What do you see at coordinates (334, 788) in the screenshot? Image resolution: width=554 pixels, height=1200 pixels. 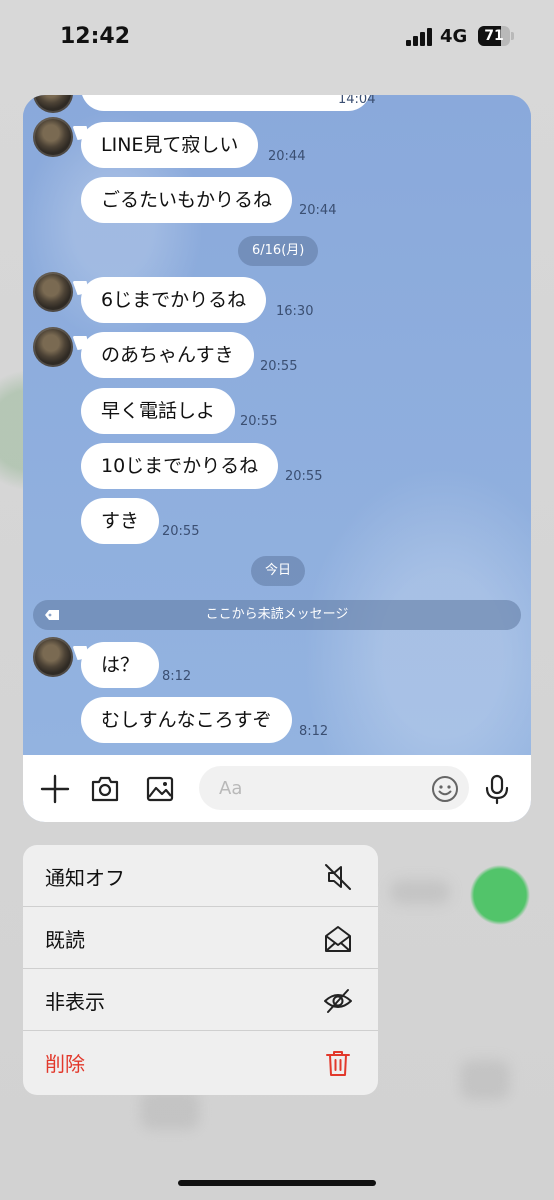 I see `message-input` at bounding box center [334, 788].